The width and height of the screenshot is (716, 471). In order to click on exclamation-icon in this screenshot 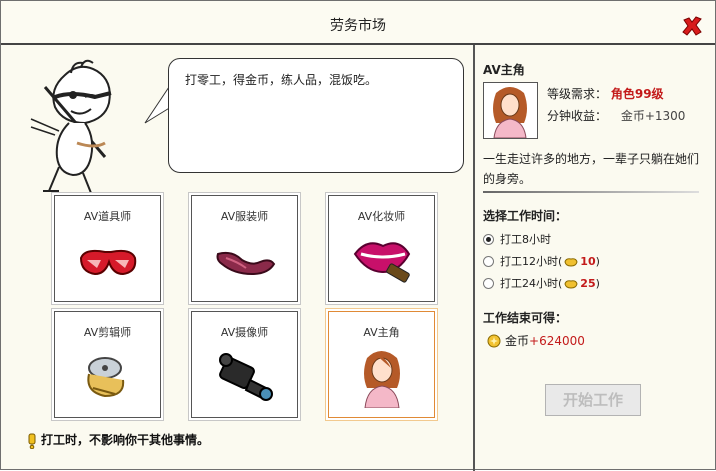, I will do `click(32, 441)`.